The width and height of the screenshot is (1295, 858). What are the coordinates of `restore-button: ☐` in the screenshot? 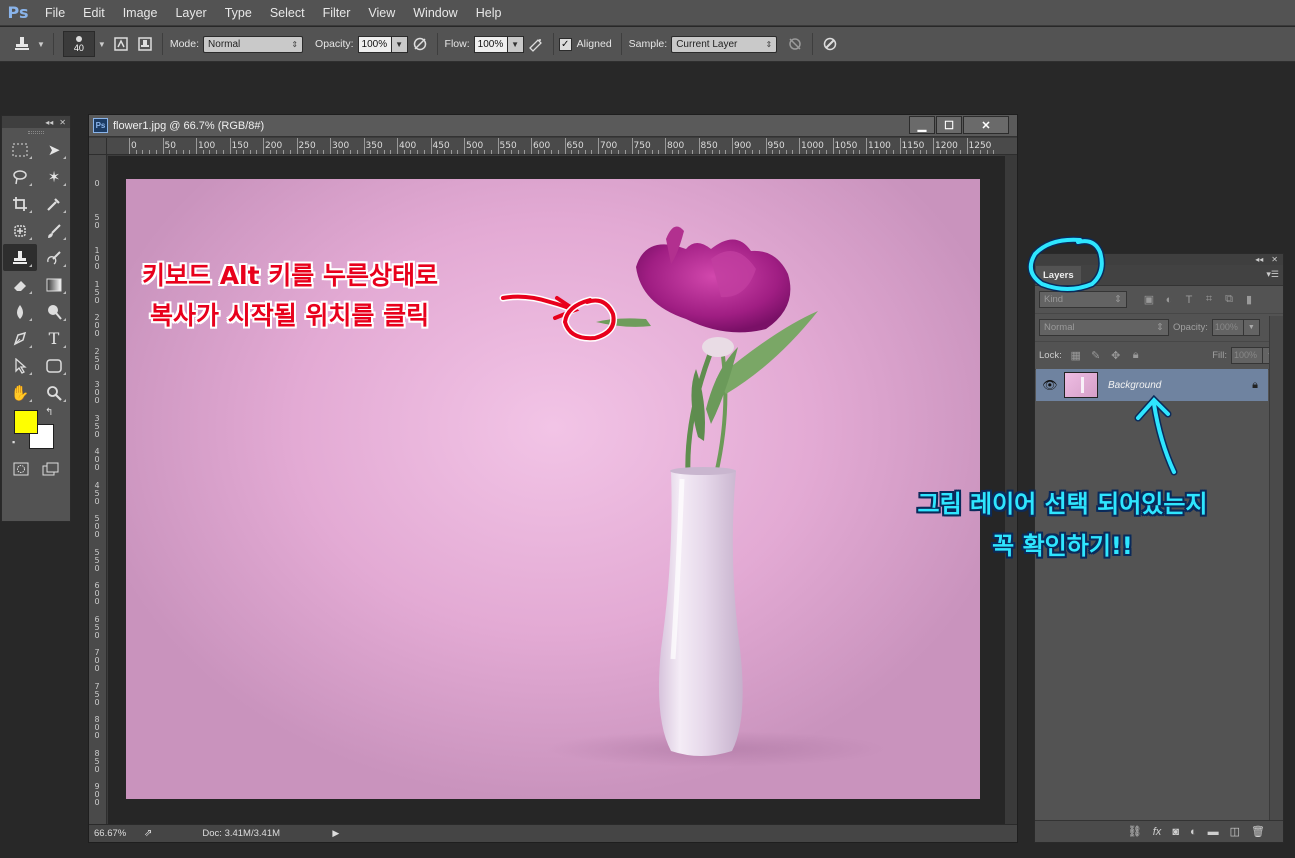 It's located at (949, 125).